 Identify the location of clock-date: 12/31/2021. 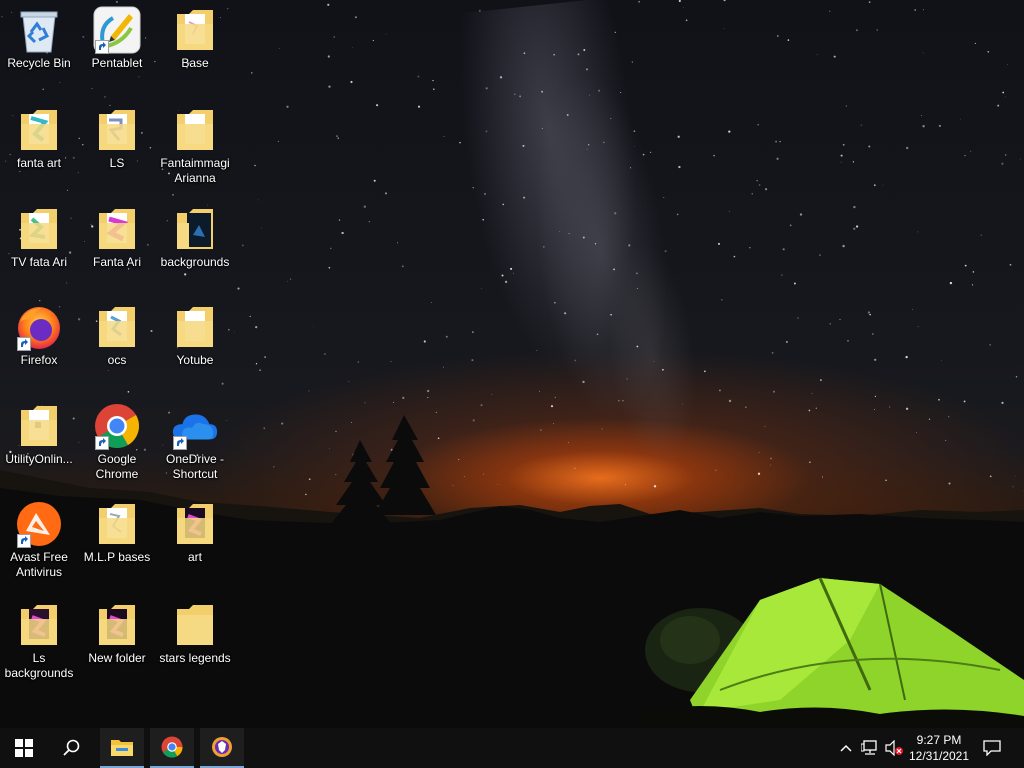
(939, 756).